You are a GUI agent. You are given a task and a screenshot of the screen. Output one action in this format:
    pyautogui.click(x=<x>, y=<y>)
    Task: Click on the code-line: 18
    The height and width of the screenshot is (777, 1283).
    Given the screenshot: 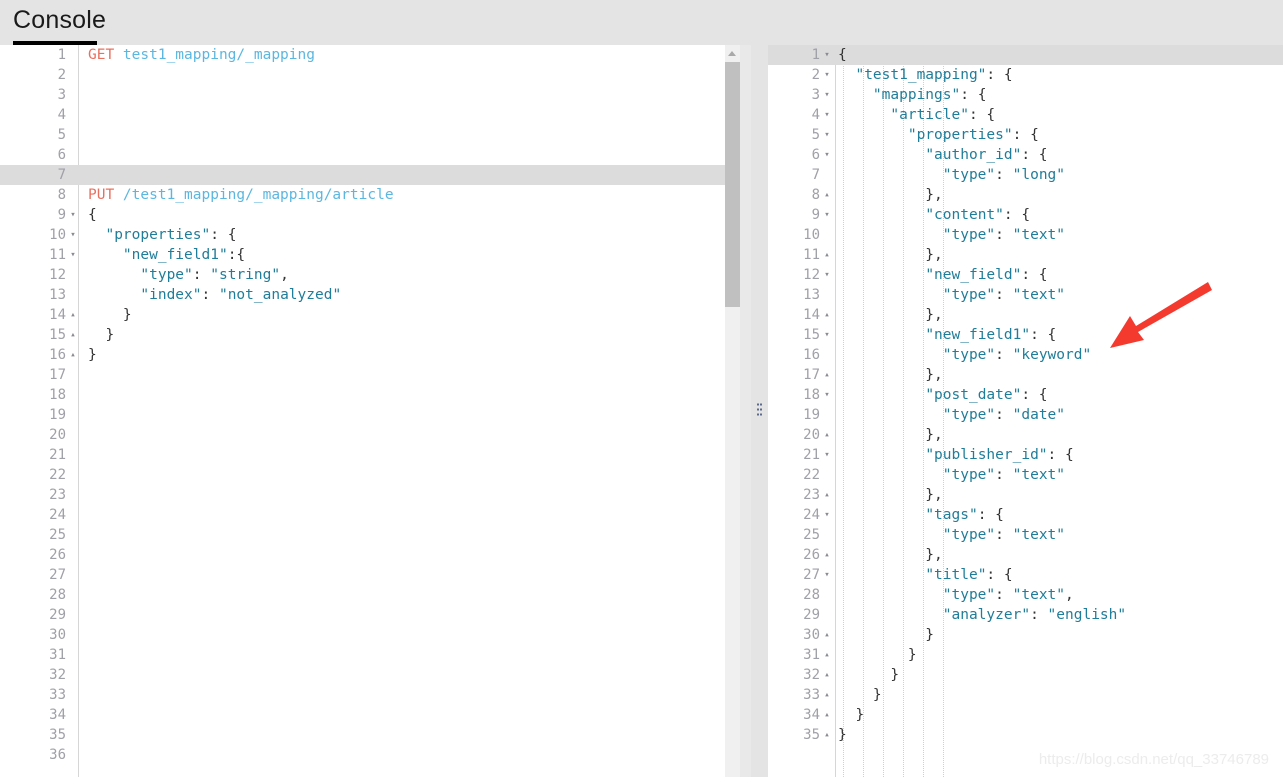 What is the action you would take?
    pyautogui.click(x=375, y=395)
    